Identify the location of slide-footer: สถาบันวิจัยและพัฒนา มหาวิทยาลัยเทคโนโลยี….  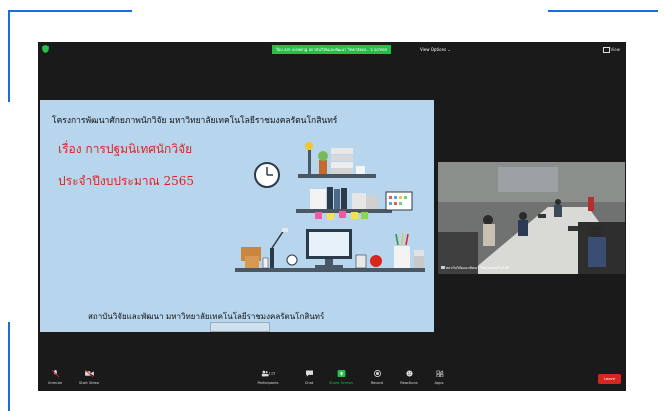
(206, 316).